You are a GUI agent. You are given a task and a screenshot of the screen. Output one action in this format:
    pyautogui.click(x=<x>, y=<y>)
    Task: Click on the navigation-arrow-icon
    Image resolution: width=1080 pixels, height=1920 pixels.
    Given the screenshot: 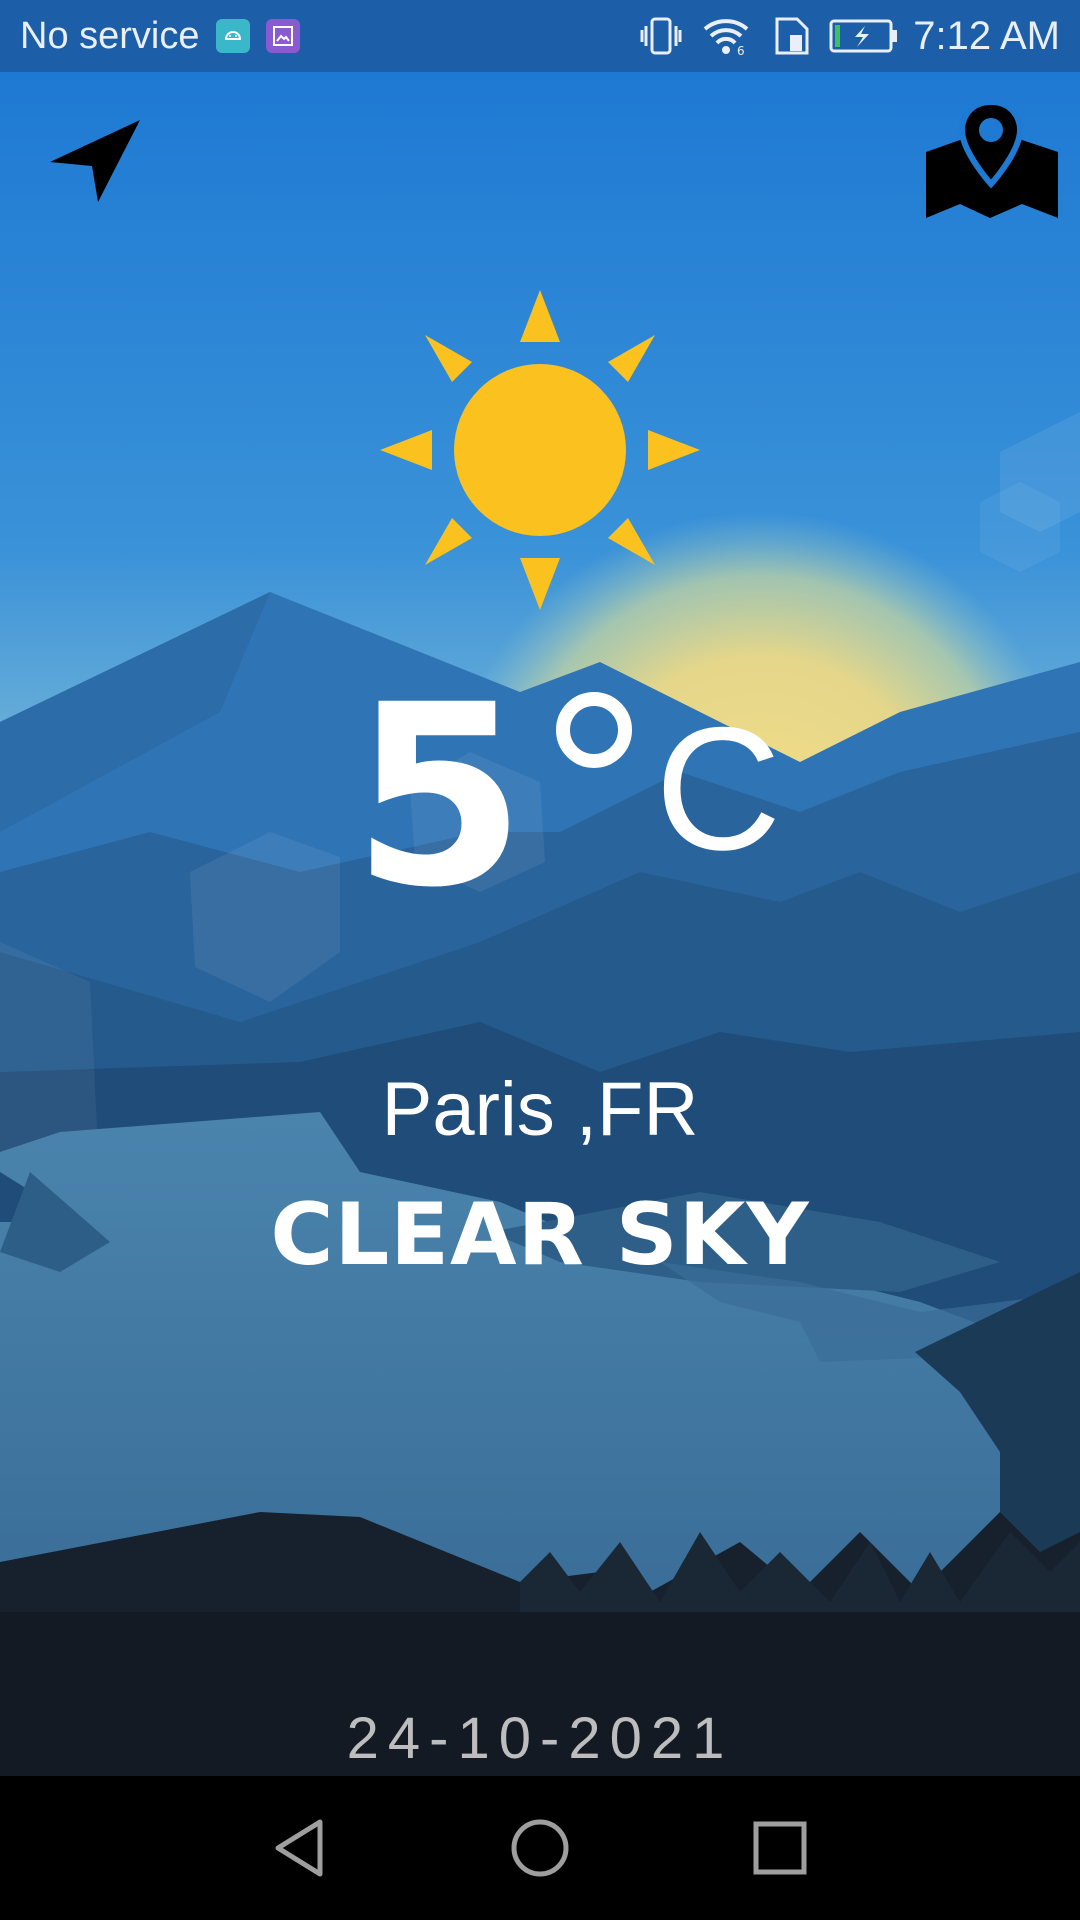 What is the action you would take?
    pyautogui.click(x=95, y=161)
    